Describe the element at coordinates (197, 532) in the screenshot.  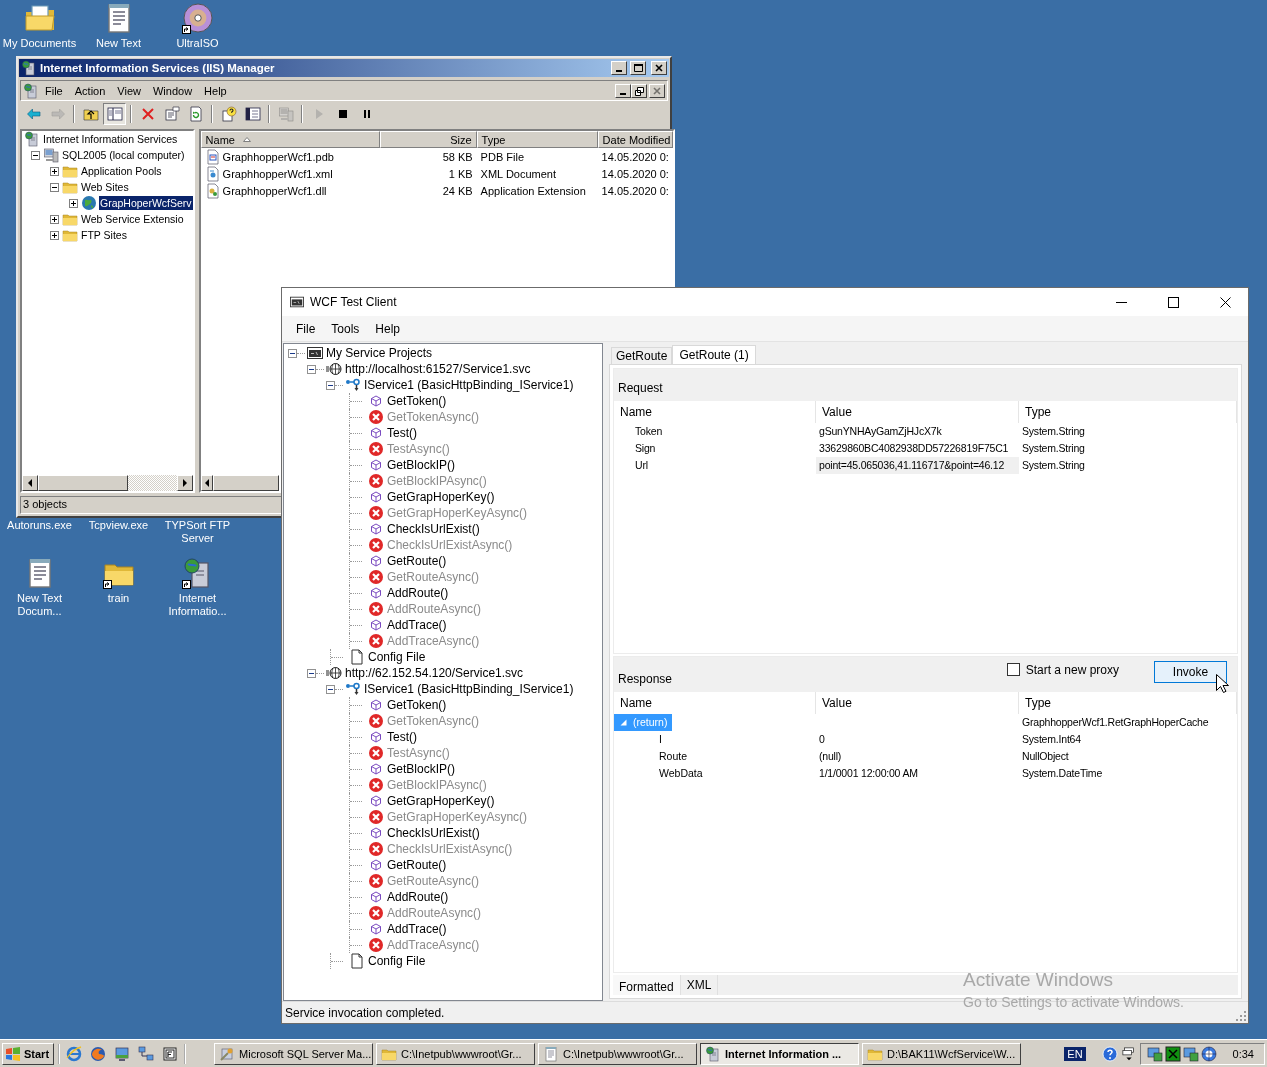
I see `desktop-icon-label: TYPSort FTP Server` at that location.